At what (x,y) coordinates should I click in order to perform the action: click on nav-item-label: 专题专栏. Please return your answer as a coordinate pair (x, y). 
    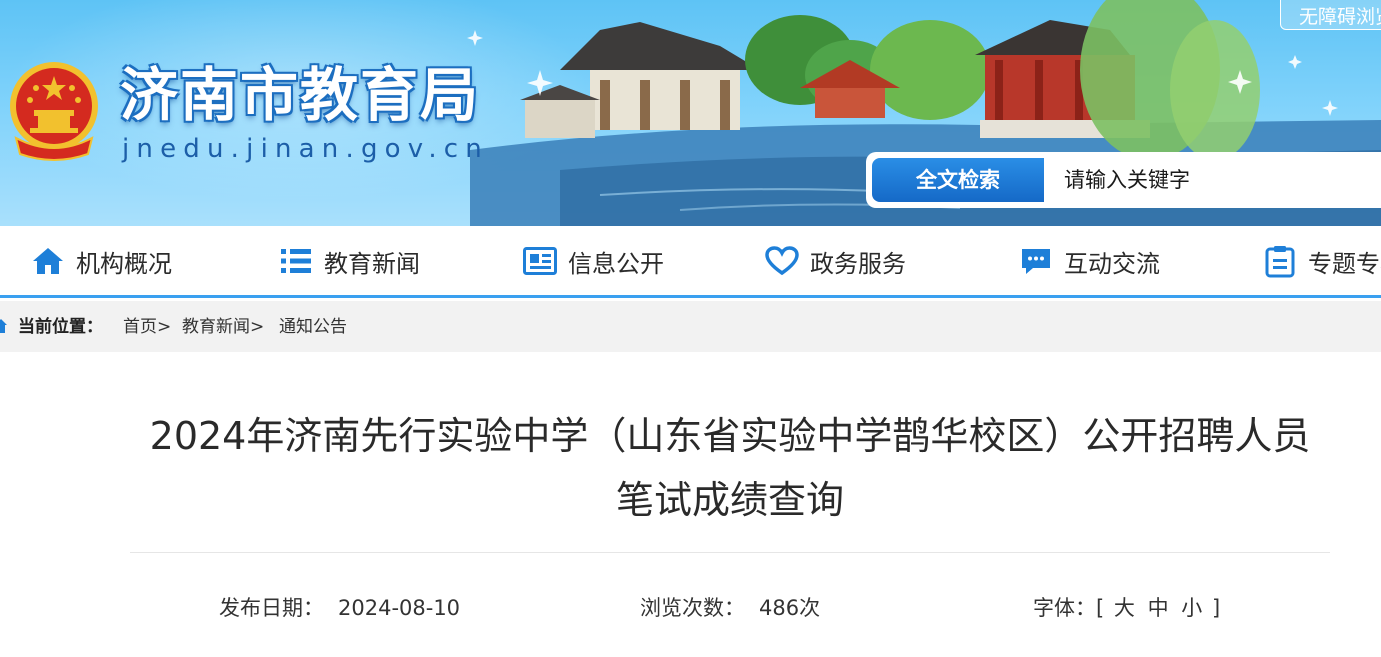
    Looking at the image, I should click on (1344, 263).